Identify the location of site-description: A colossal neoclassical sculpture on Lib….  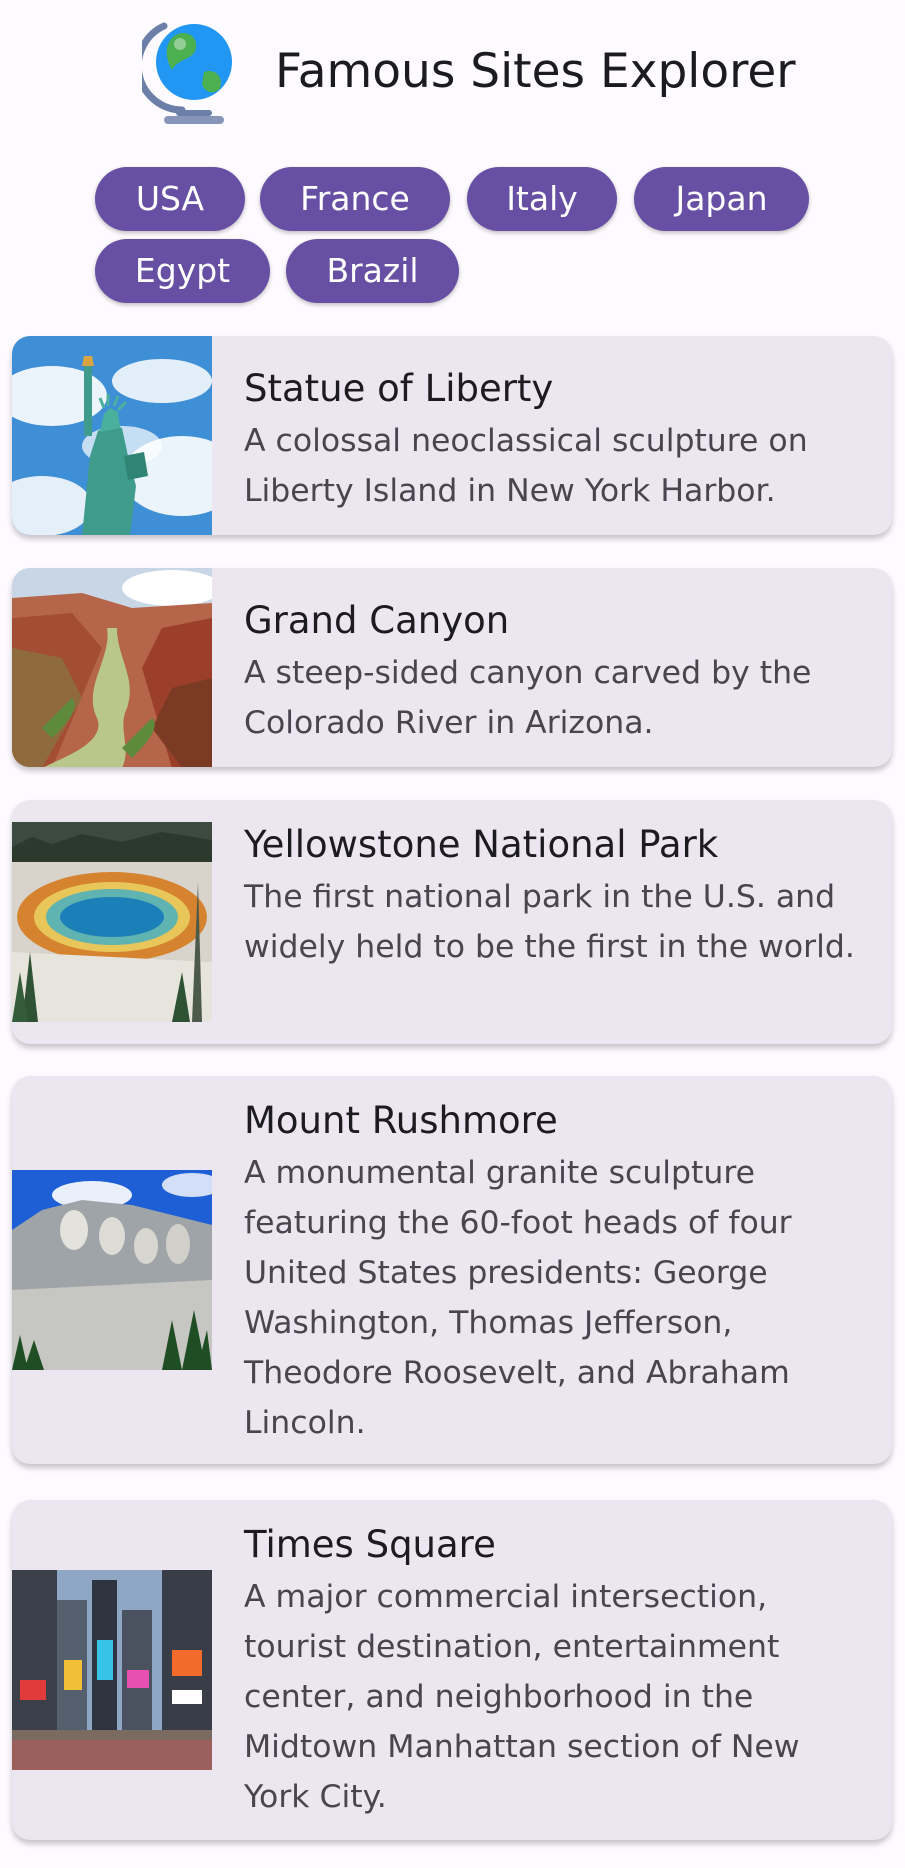
(526, 466).